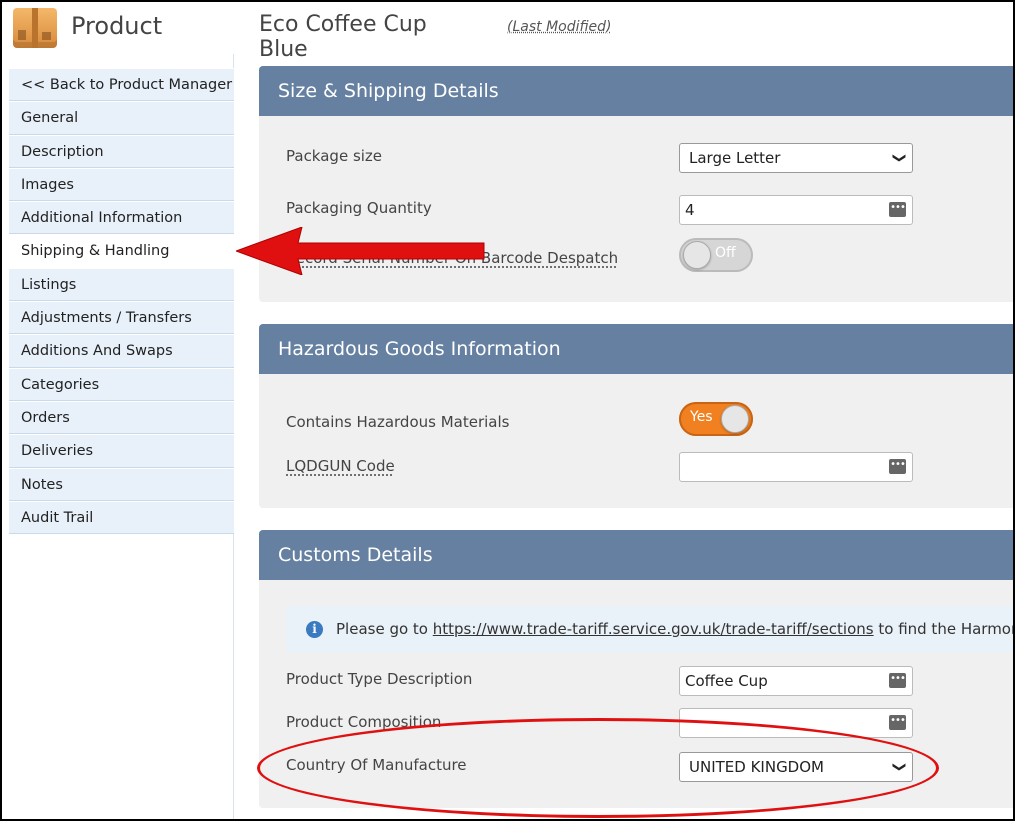 The width and height of the screenshot is (1015, 821). What do you see at coordinates (701, 417) in the screenshot?
I see `toggle-state-text: Yes` at bounding box center [701, 417].